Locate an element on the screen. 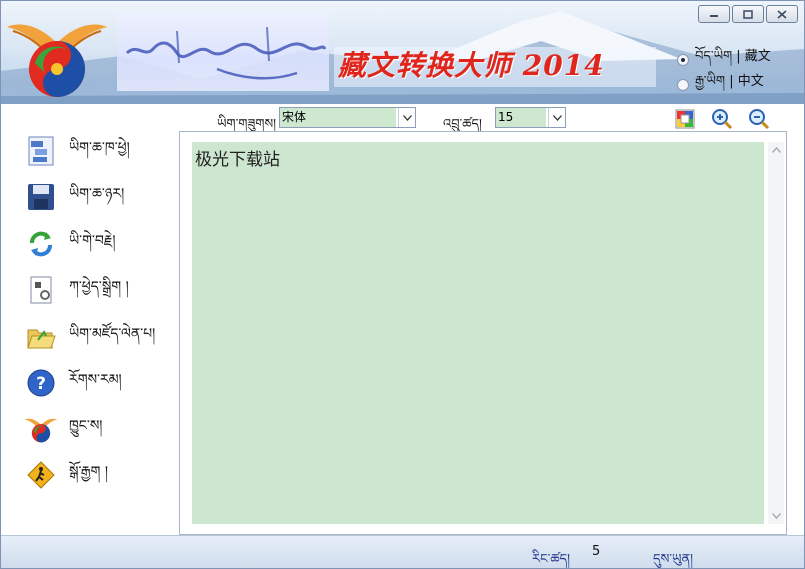  vertical-scrollbar is located at coordinates (776, 333).